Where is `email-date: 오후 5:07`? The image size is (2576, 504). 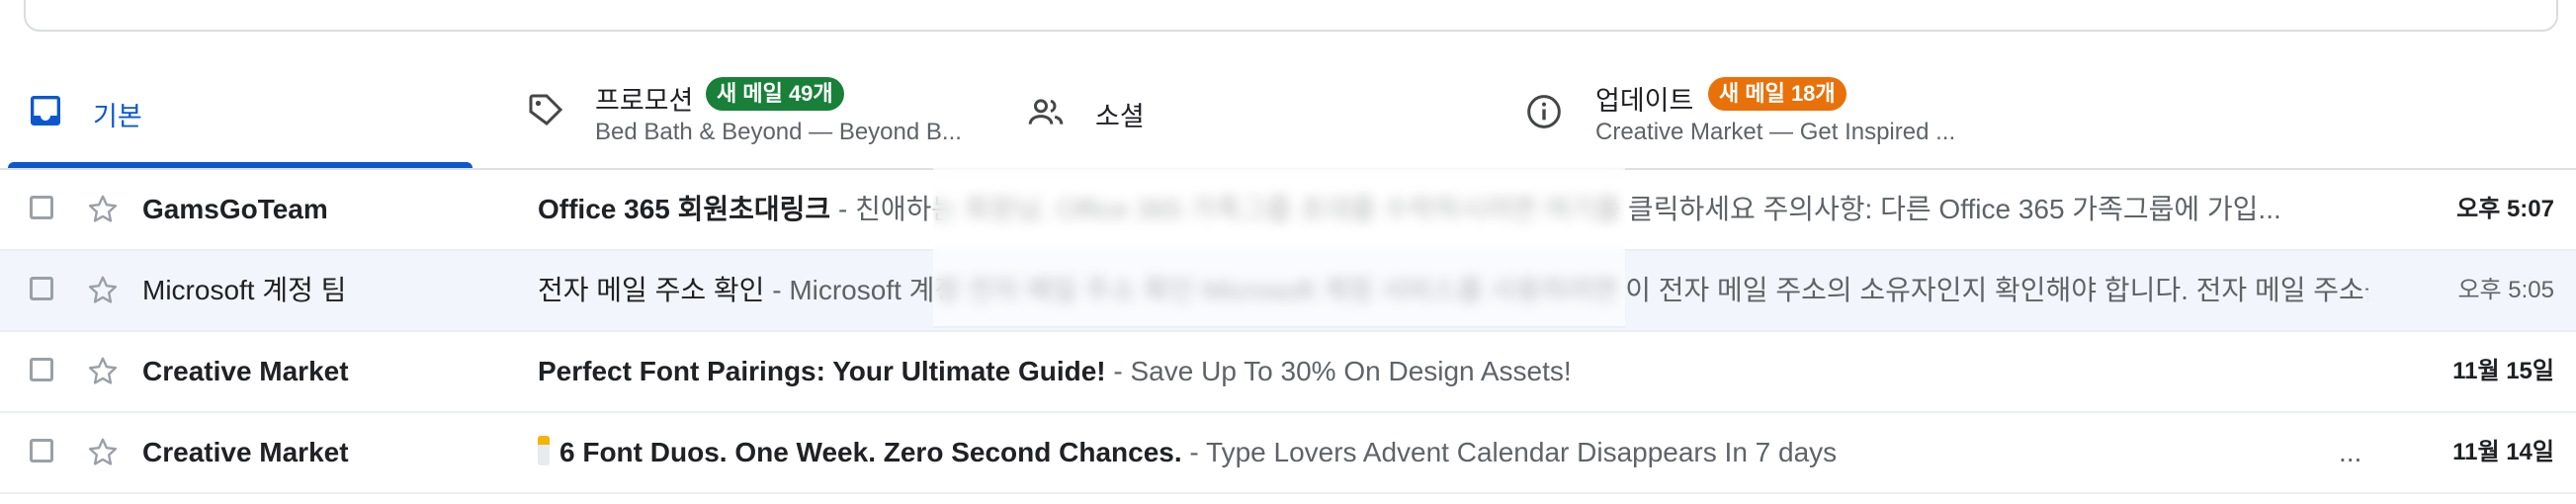 email-date: 오후 5:07 is located at coordinates (2505, 209).